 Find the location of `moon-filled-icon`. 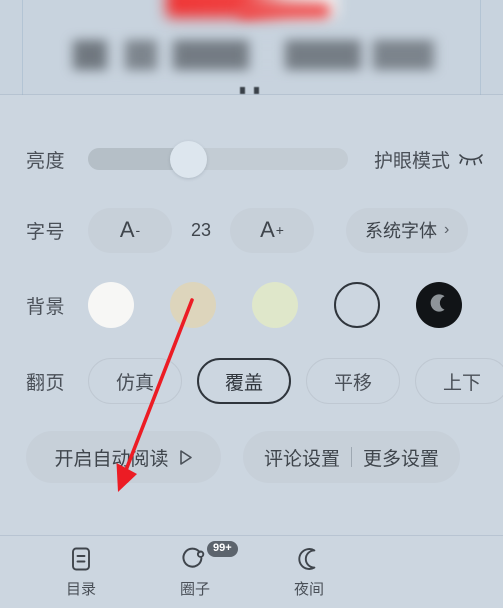

moon-filled-icon is located at coordinates (439, 305).